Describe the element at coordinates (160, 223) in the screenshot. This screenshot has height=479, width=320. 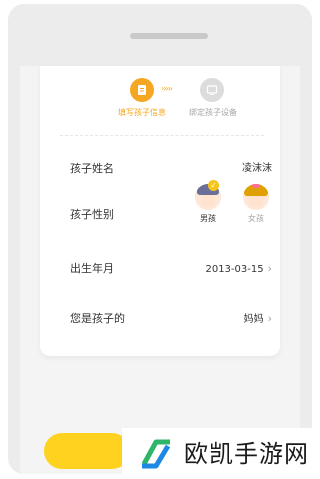
I see `child-gender-row: 孩子性别 ✓ 男孩 女孩` at that location.